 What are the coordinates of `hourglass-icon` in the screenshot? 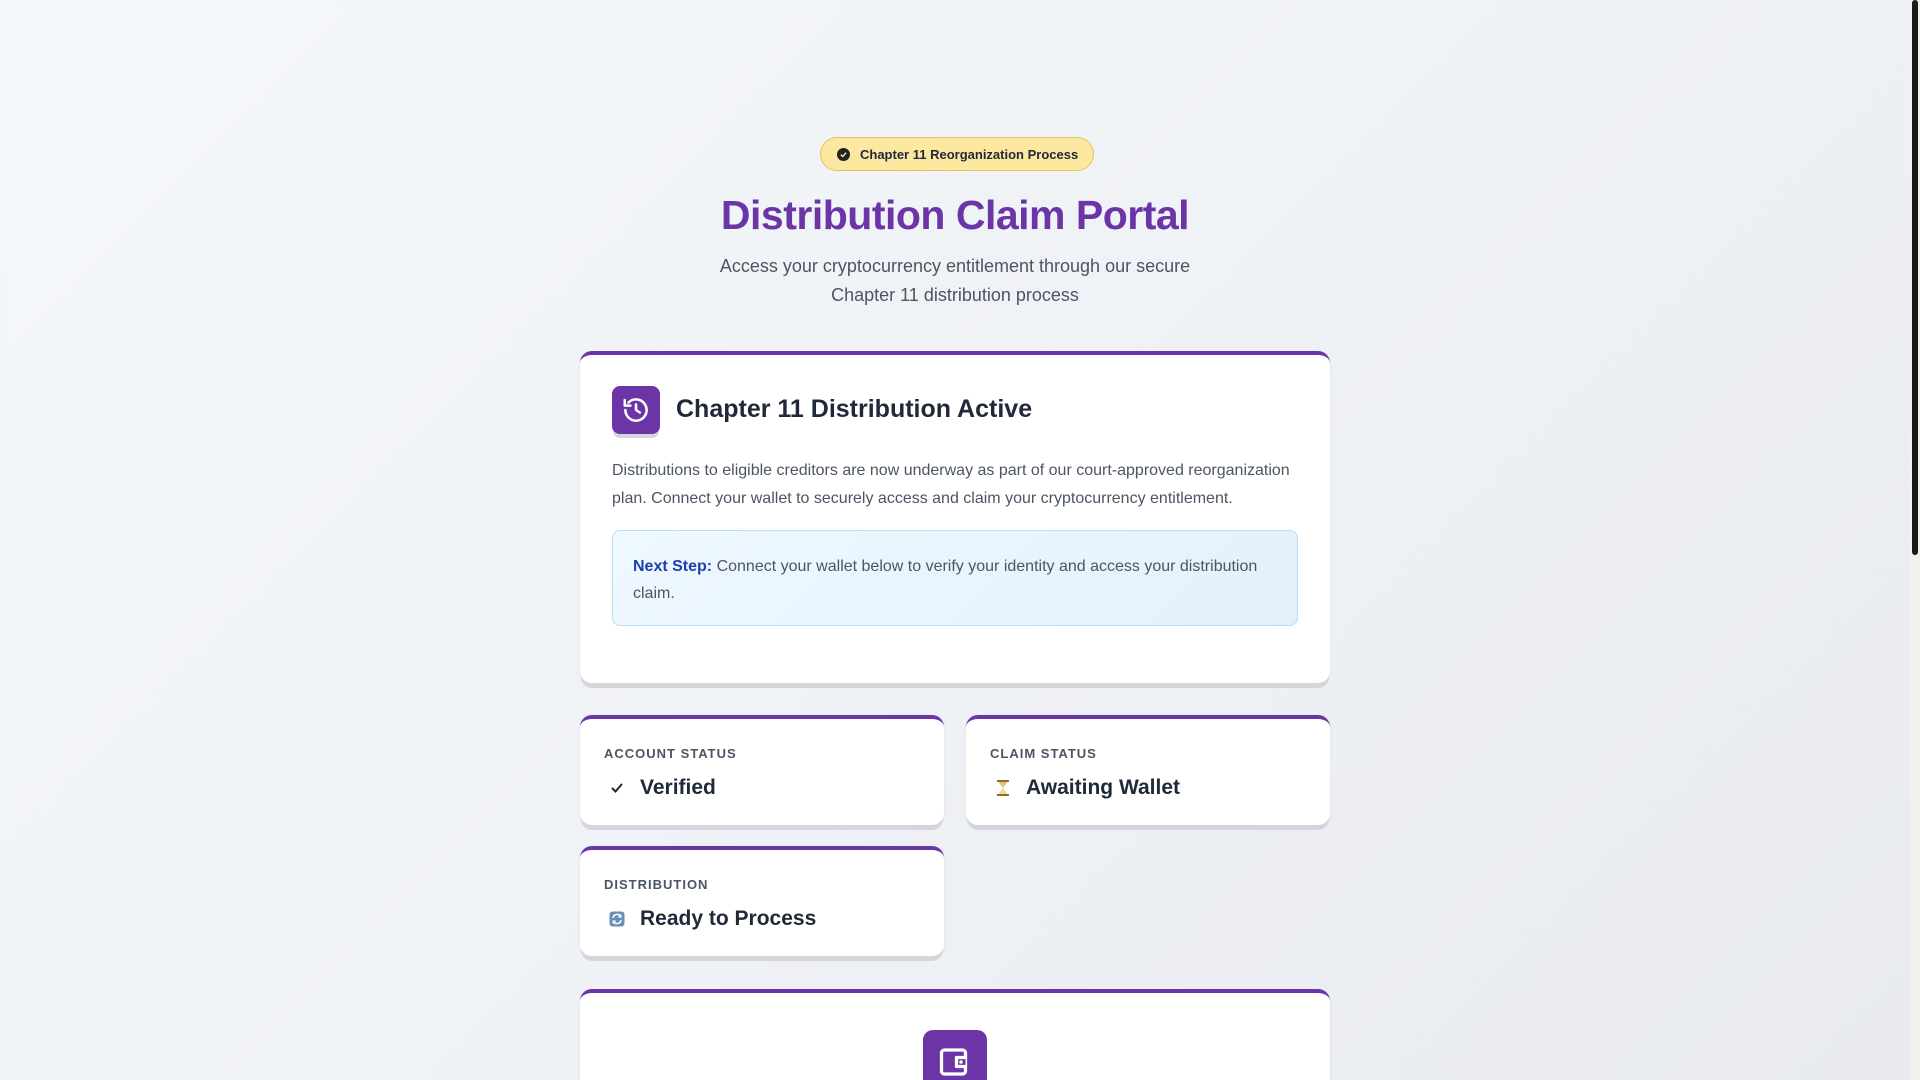 It's located at (1003, 788).